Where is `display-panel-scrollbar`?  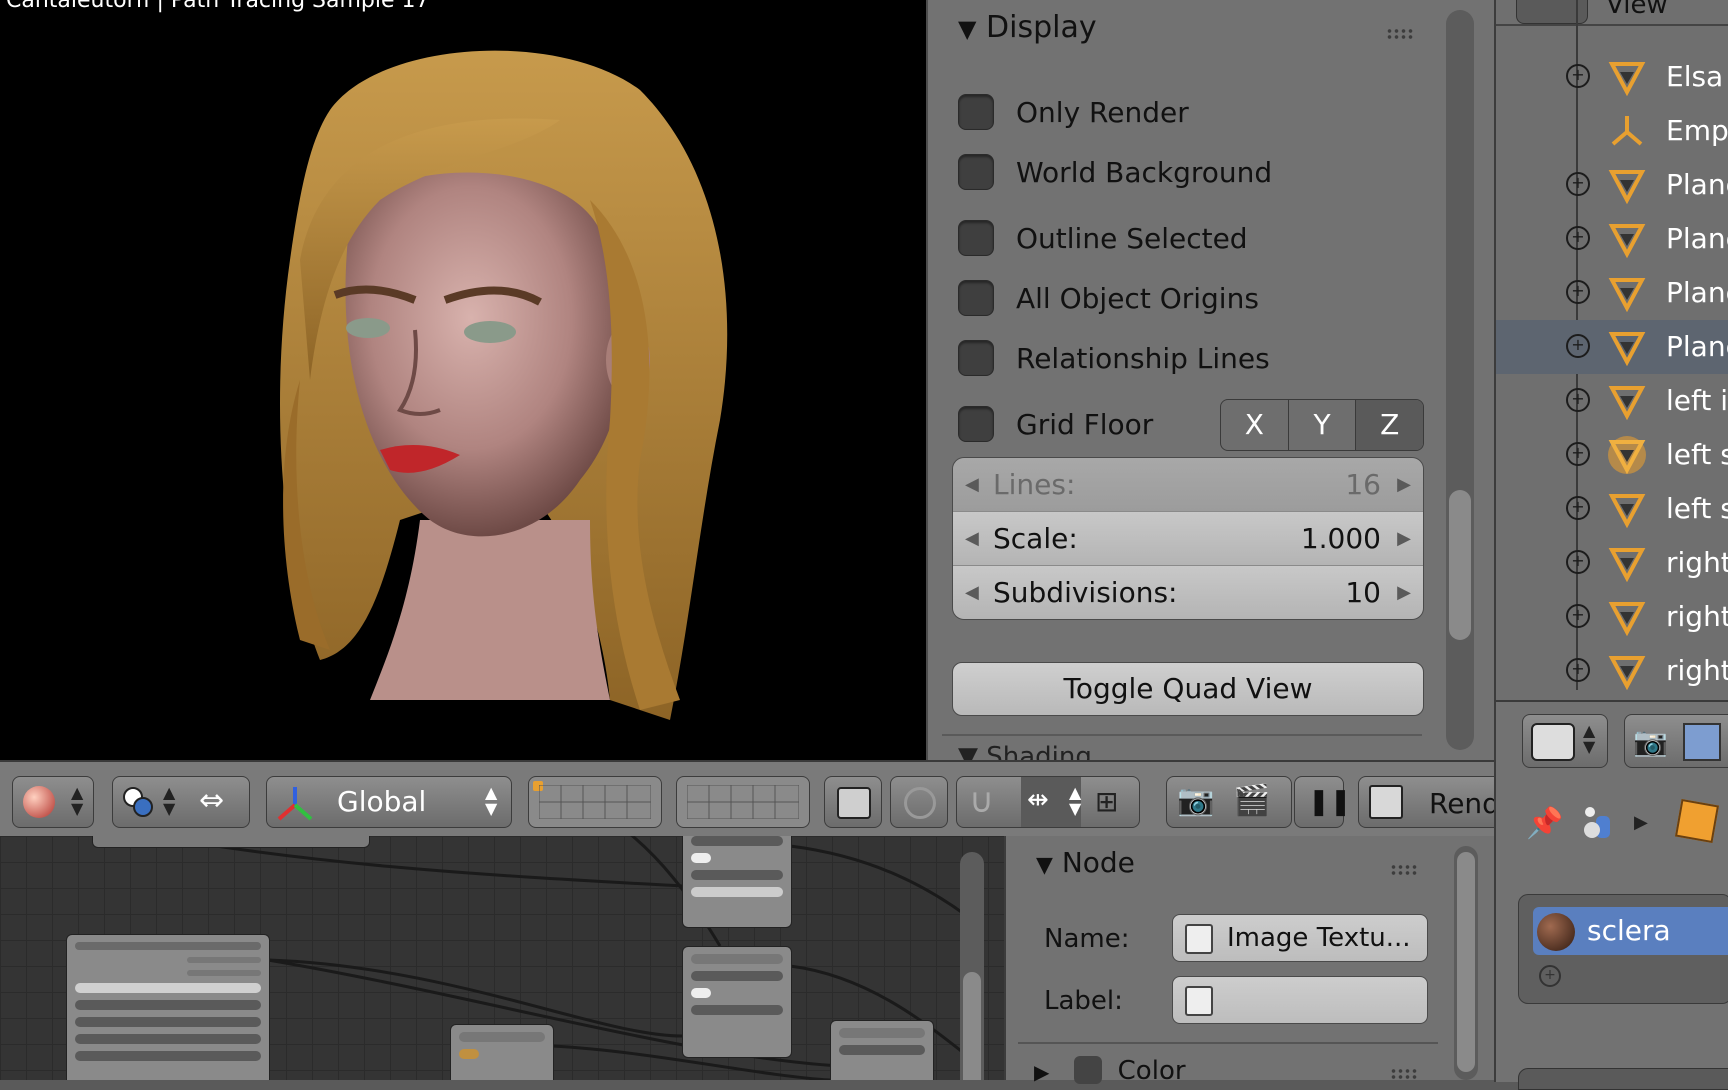
display-panel-scrollbar is located at coordinates (1460, 380).